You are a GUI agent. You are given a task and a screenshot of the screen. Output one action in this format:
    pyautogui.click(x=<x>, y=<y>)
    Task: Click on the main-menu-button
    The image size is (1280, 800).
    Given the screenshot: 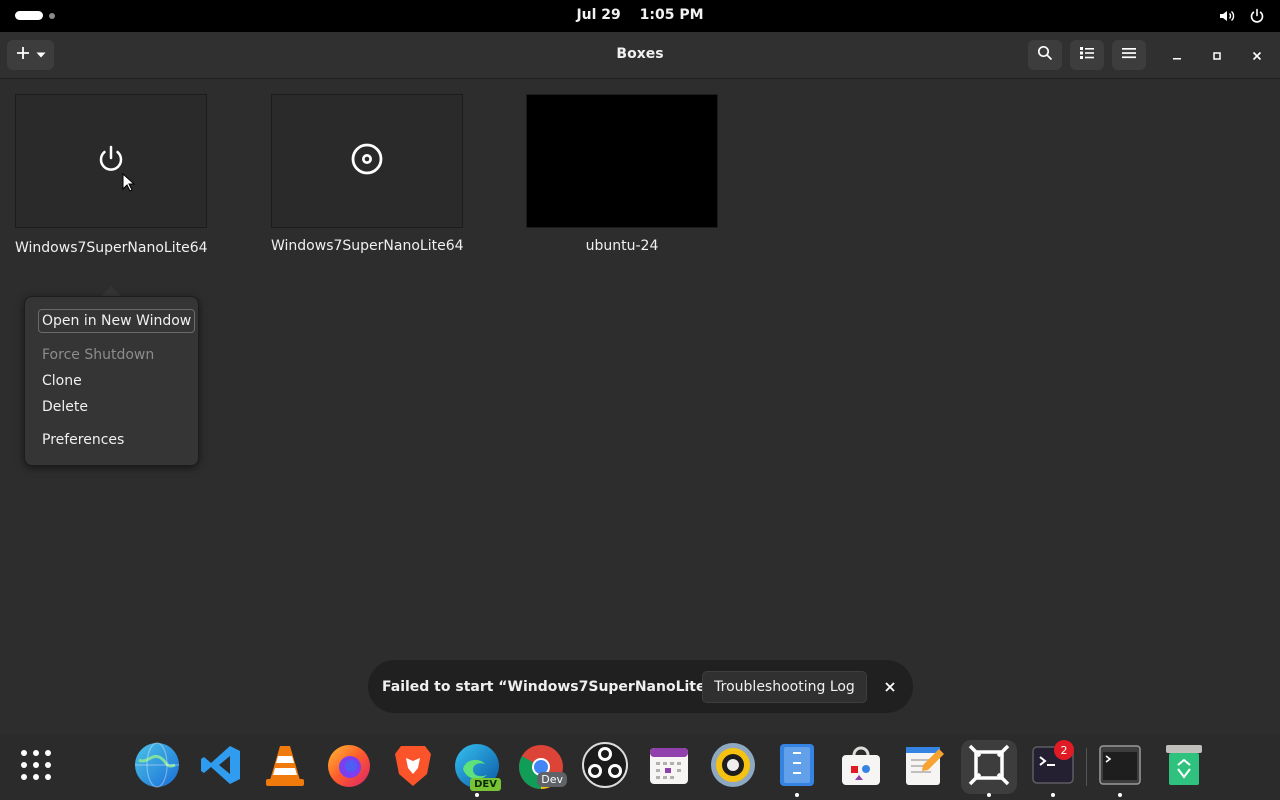 What is the action you would take?
    pyautogui.click(x=1129, y=55)
    